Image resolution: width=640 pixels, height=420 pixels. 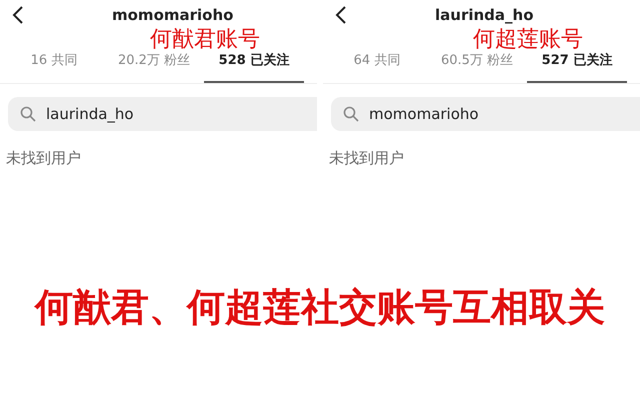 I want to click on account-label: 何猷君账号, so click(x=205, y=40).